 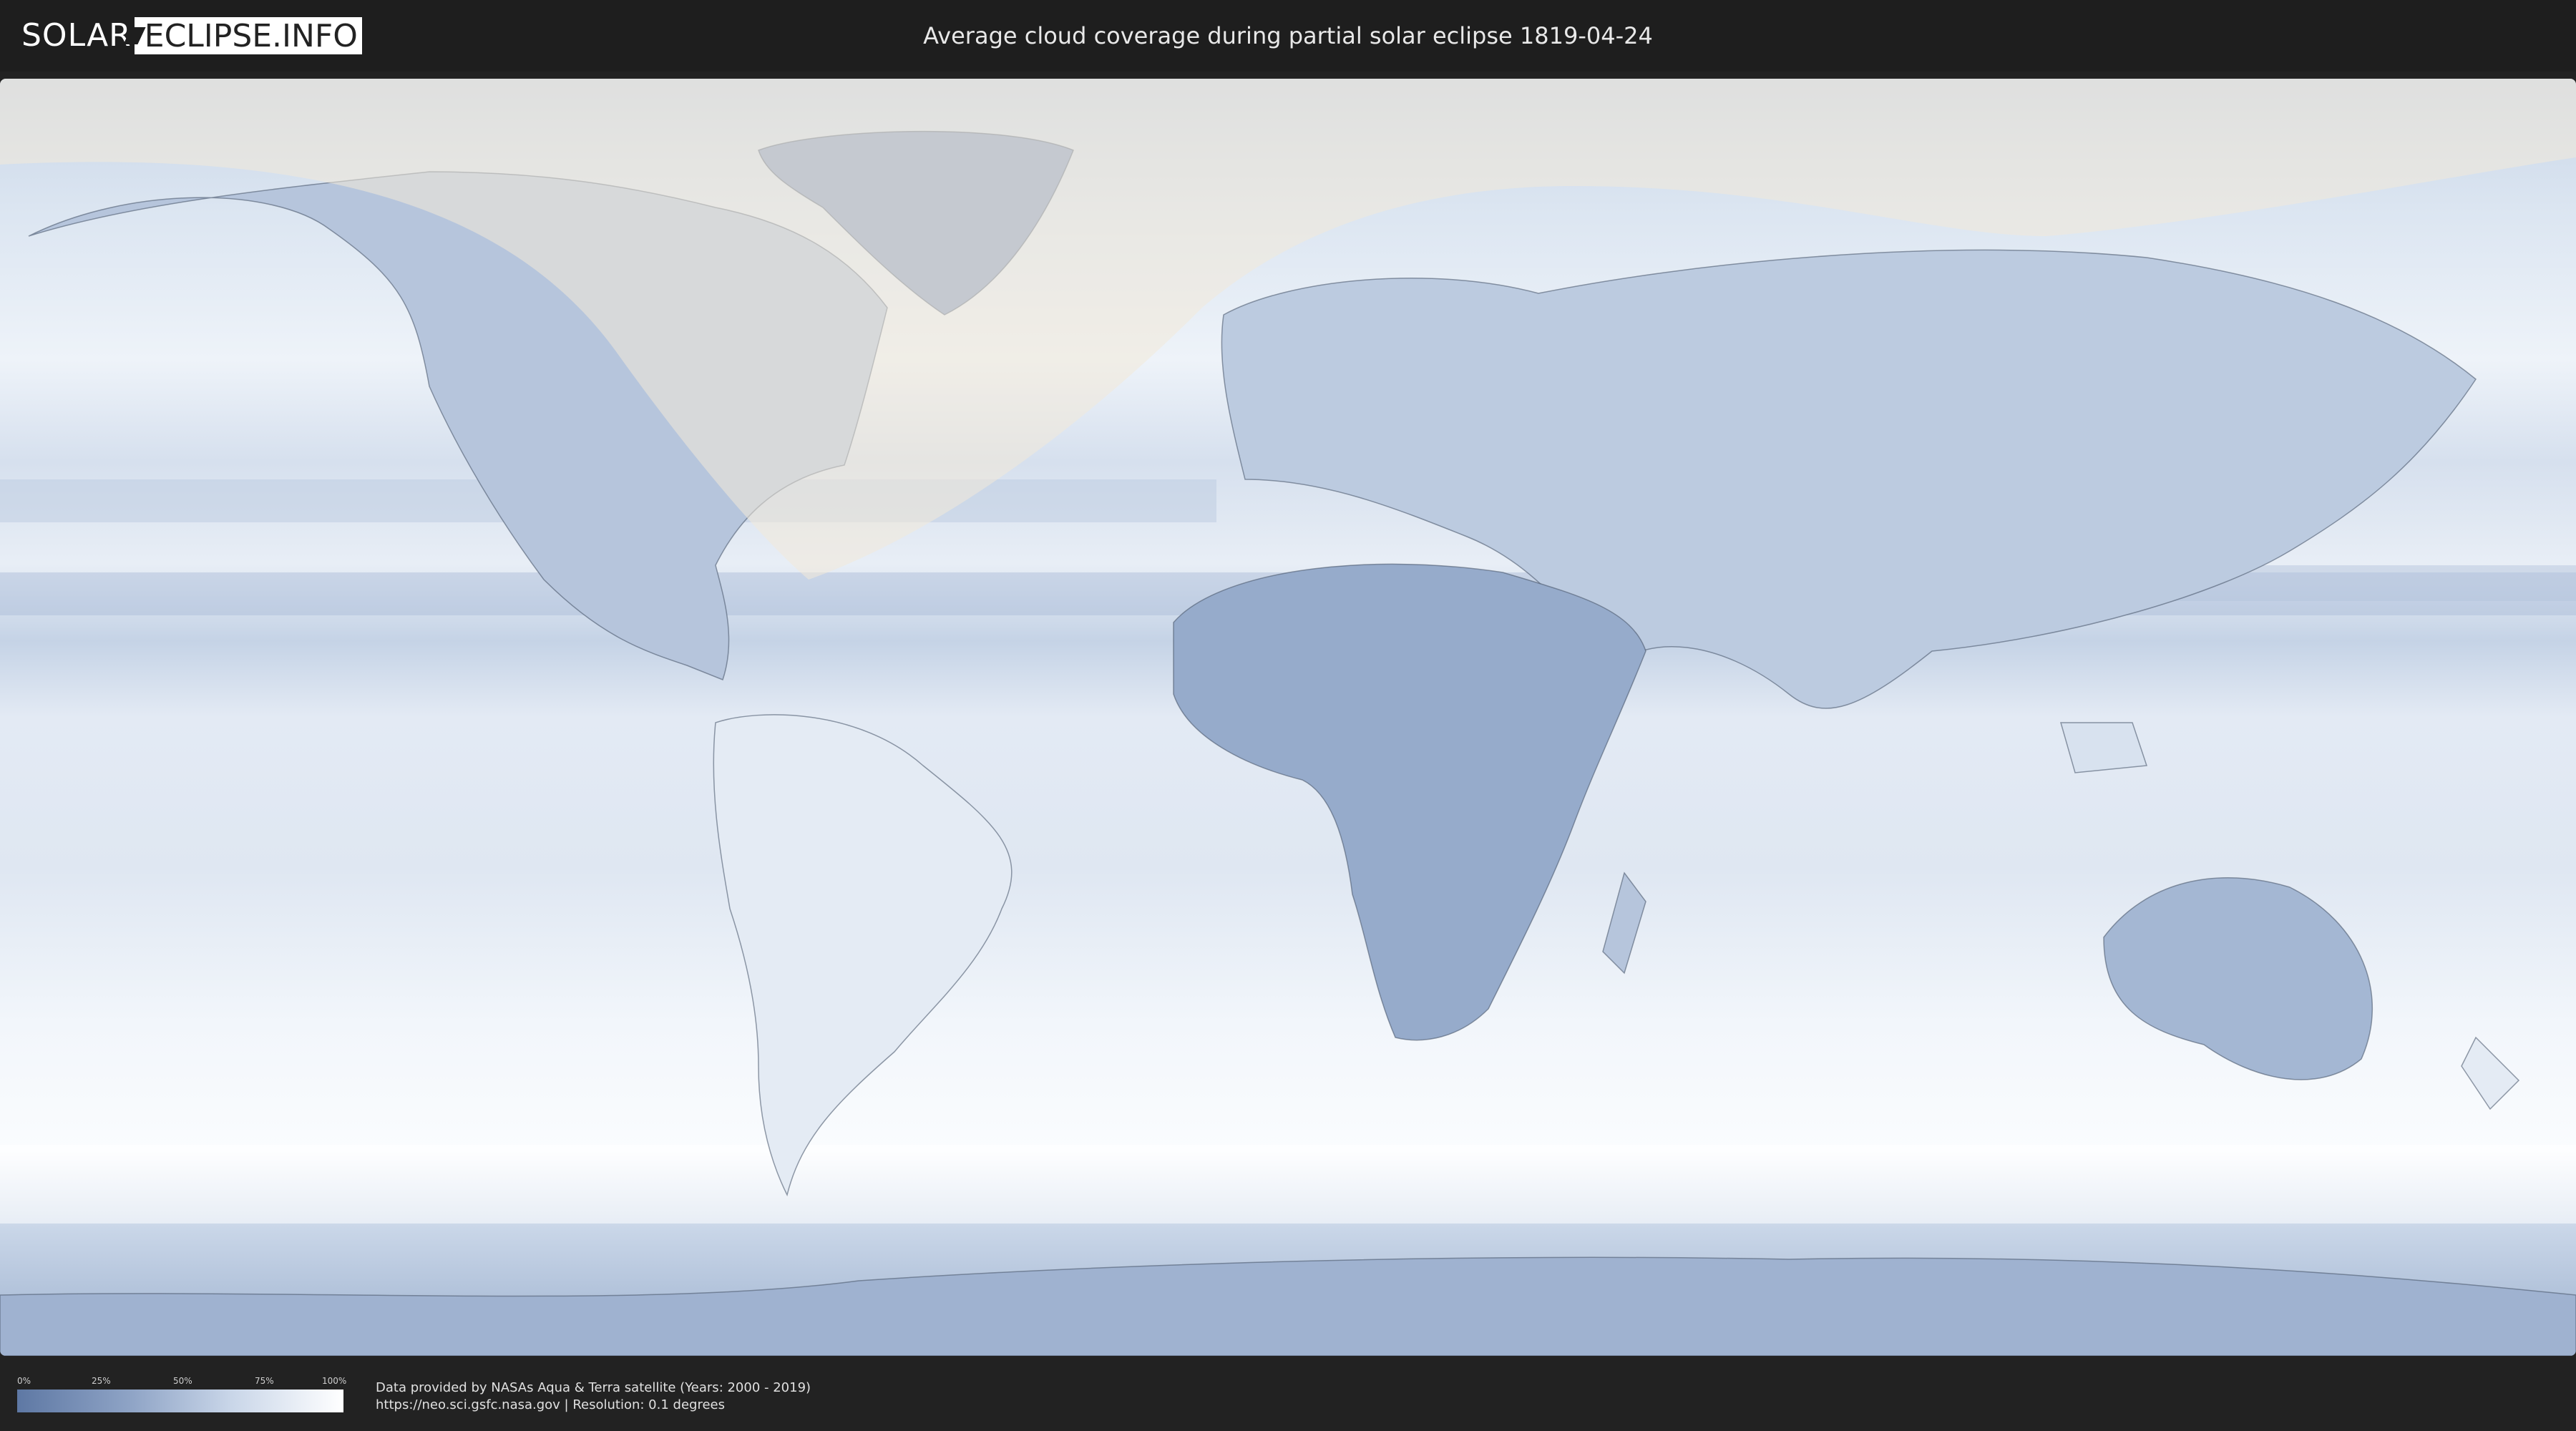 I want to click on legend-gradient-bar, so click(x=180, y=1401).